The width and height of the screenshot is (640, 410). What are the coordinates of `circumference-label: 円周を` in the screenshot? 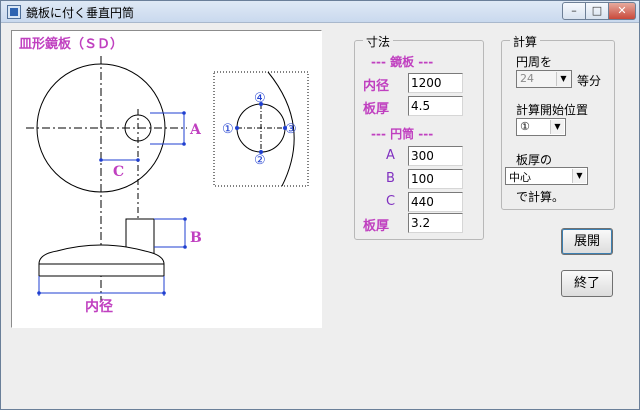 It's located at (534, 62).